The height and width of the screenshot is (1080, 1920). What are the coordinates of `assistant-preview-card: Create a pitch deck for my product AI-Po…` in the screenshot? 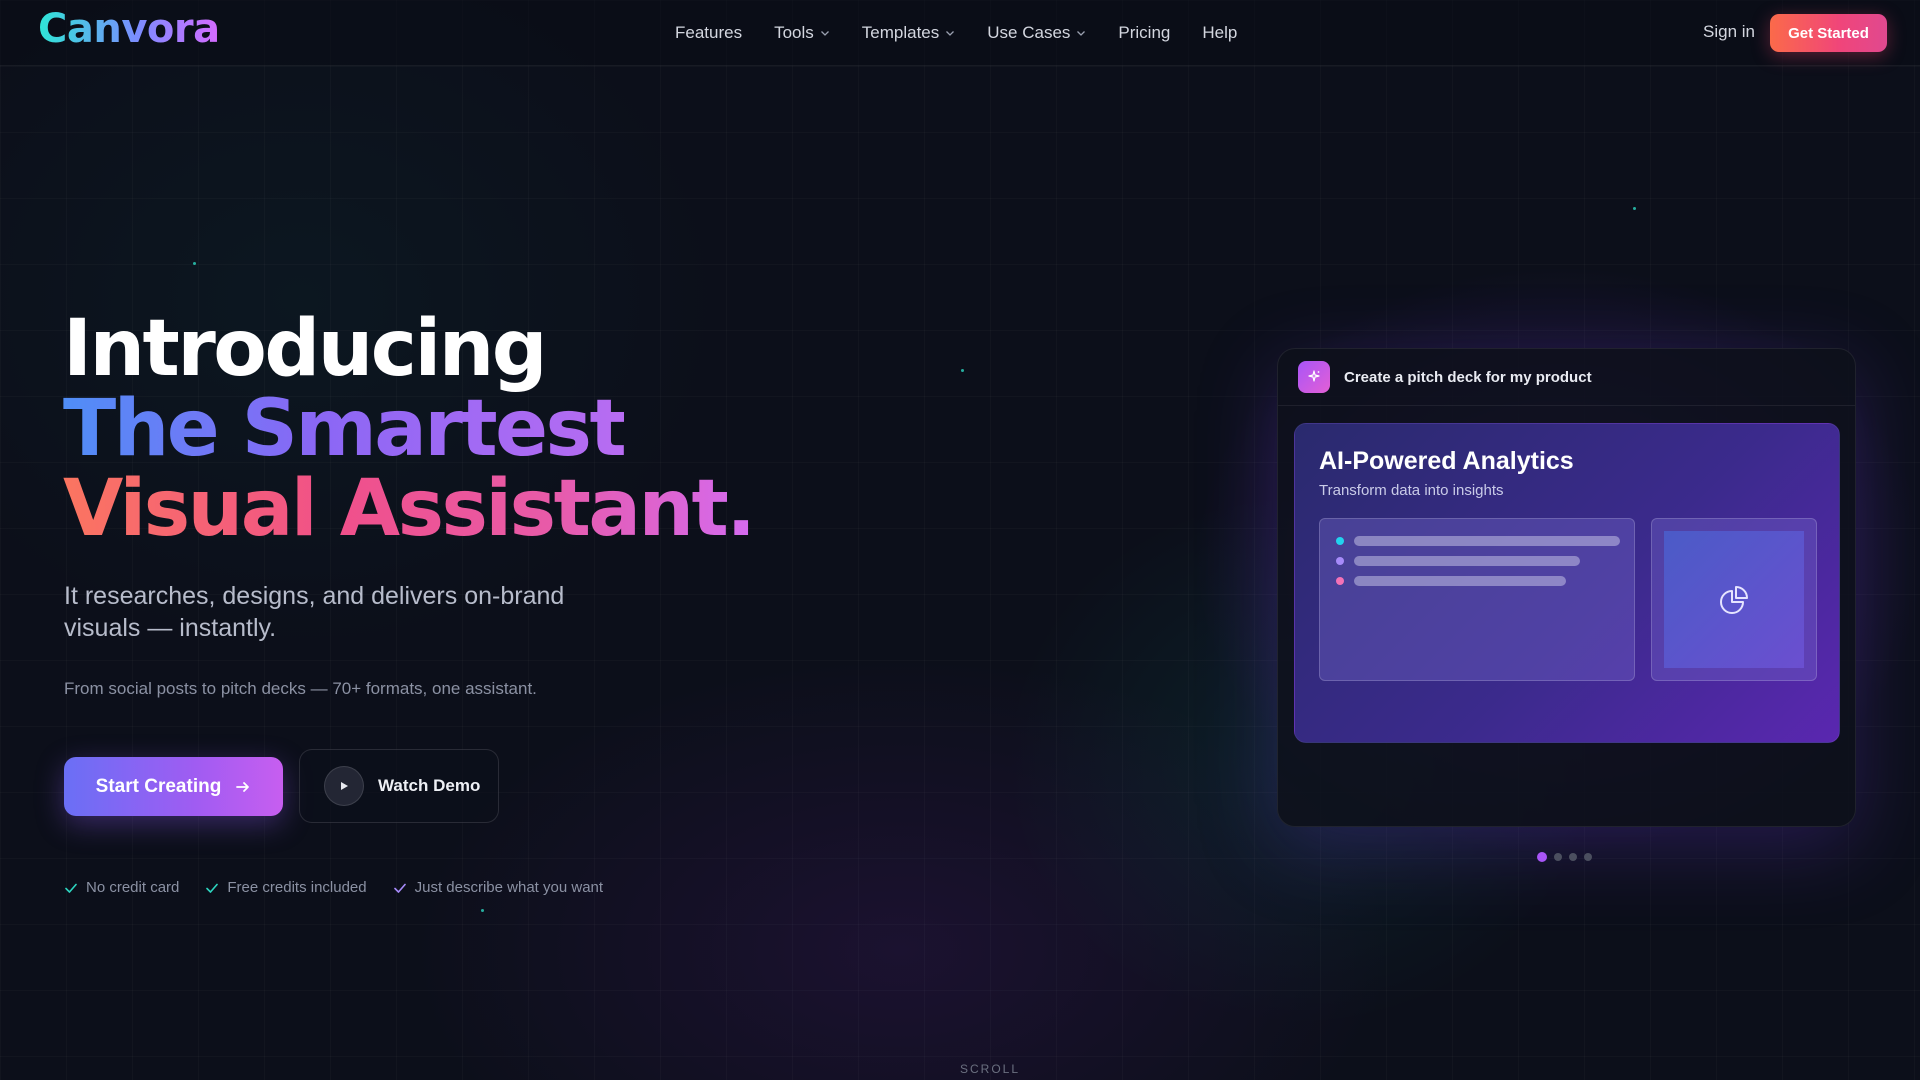 It's located at (1566, 587).